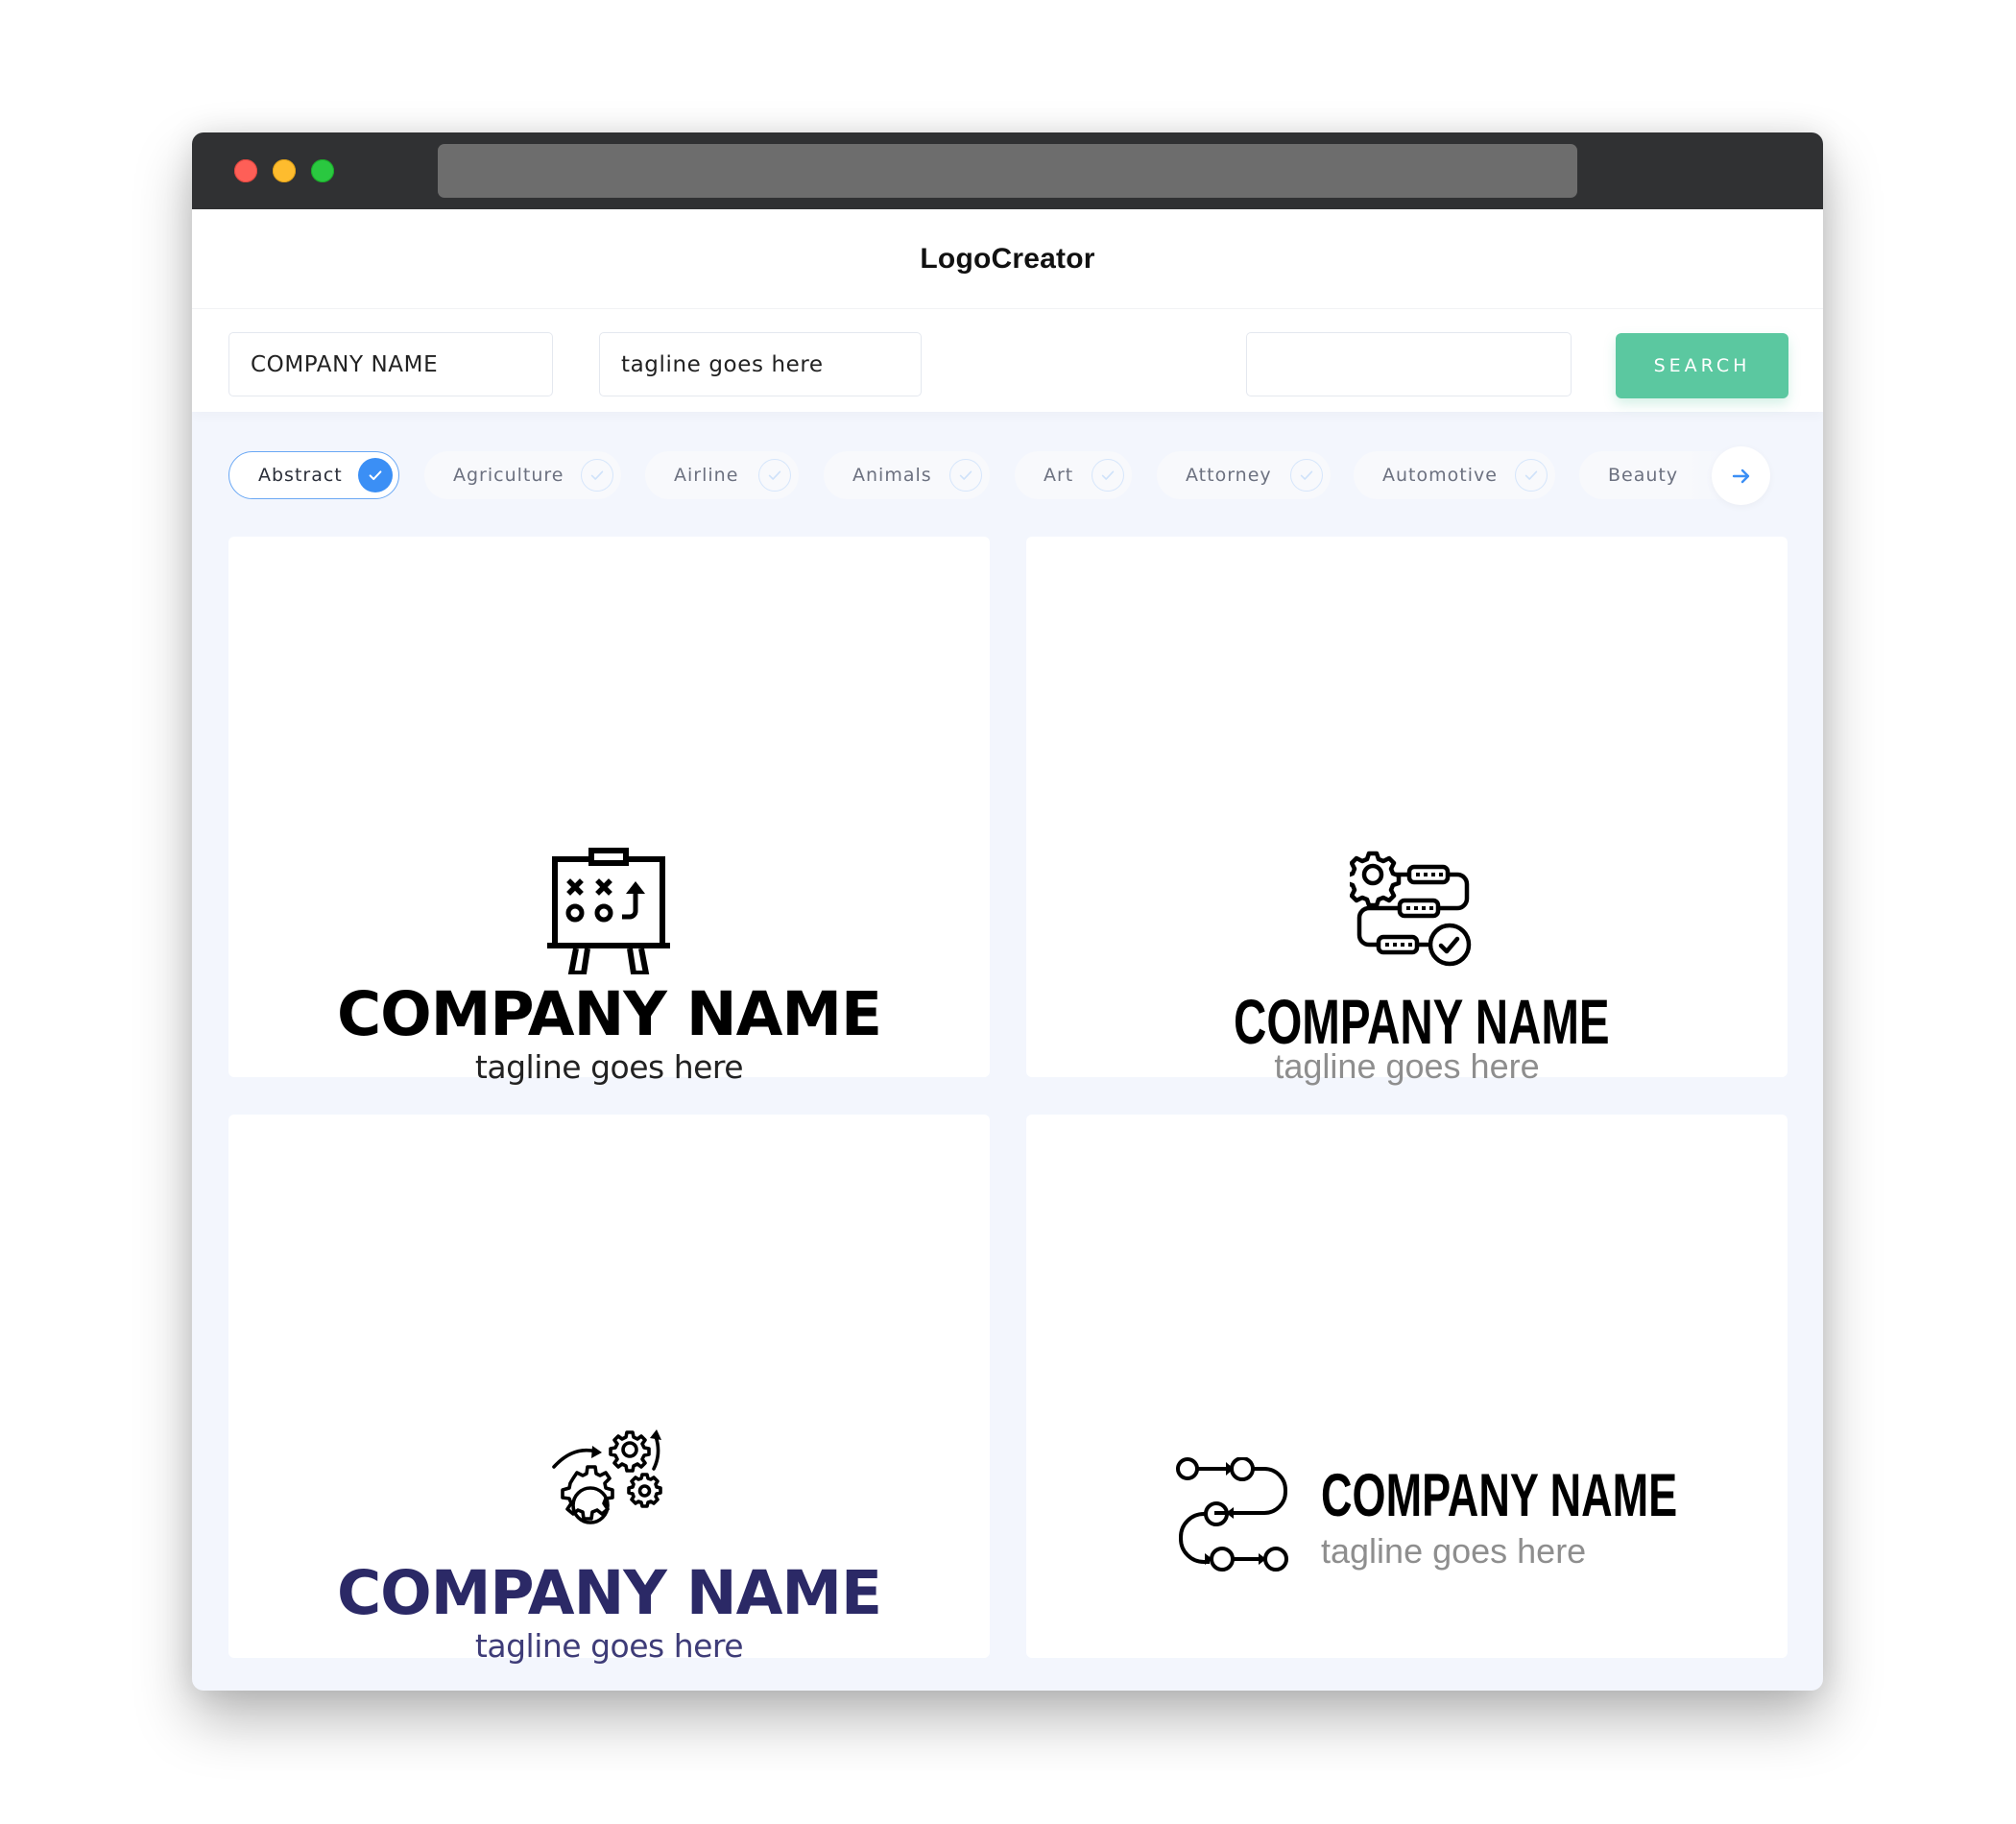 The width and height of the screenshot is (2016, 1824). I want to click on flow-path-icon, so click(1232, 1514).